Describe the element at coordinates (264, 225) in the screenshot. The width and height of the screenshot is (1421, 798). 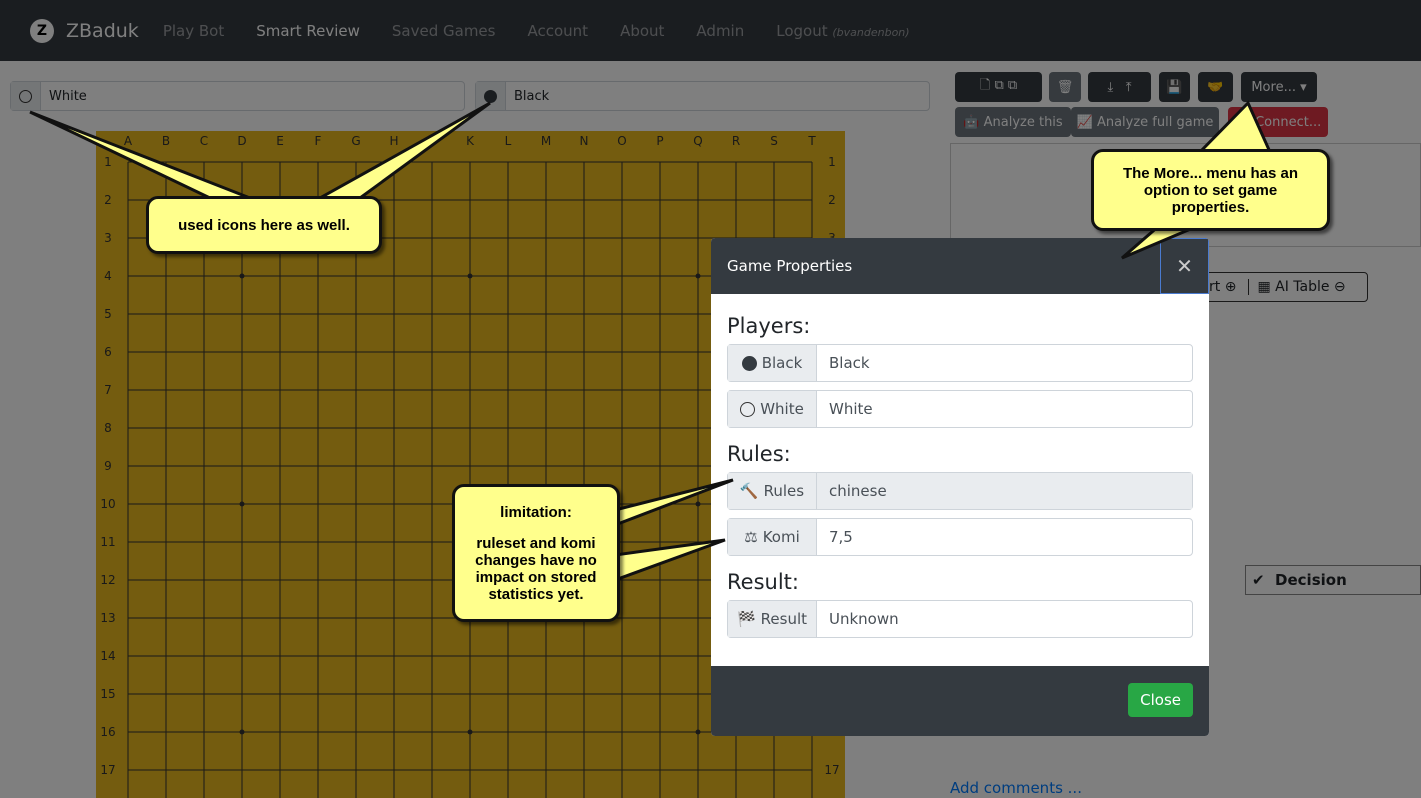
I see `callout-icons: used icons here as well.` at that location.